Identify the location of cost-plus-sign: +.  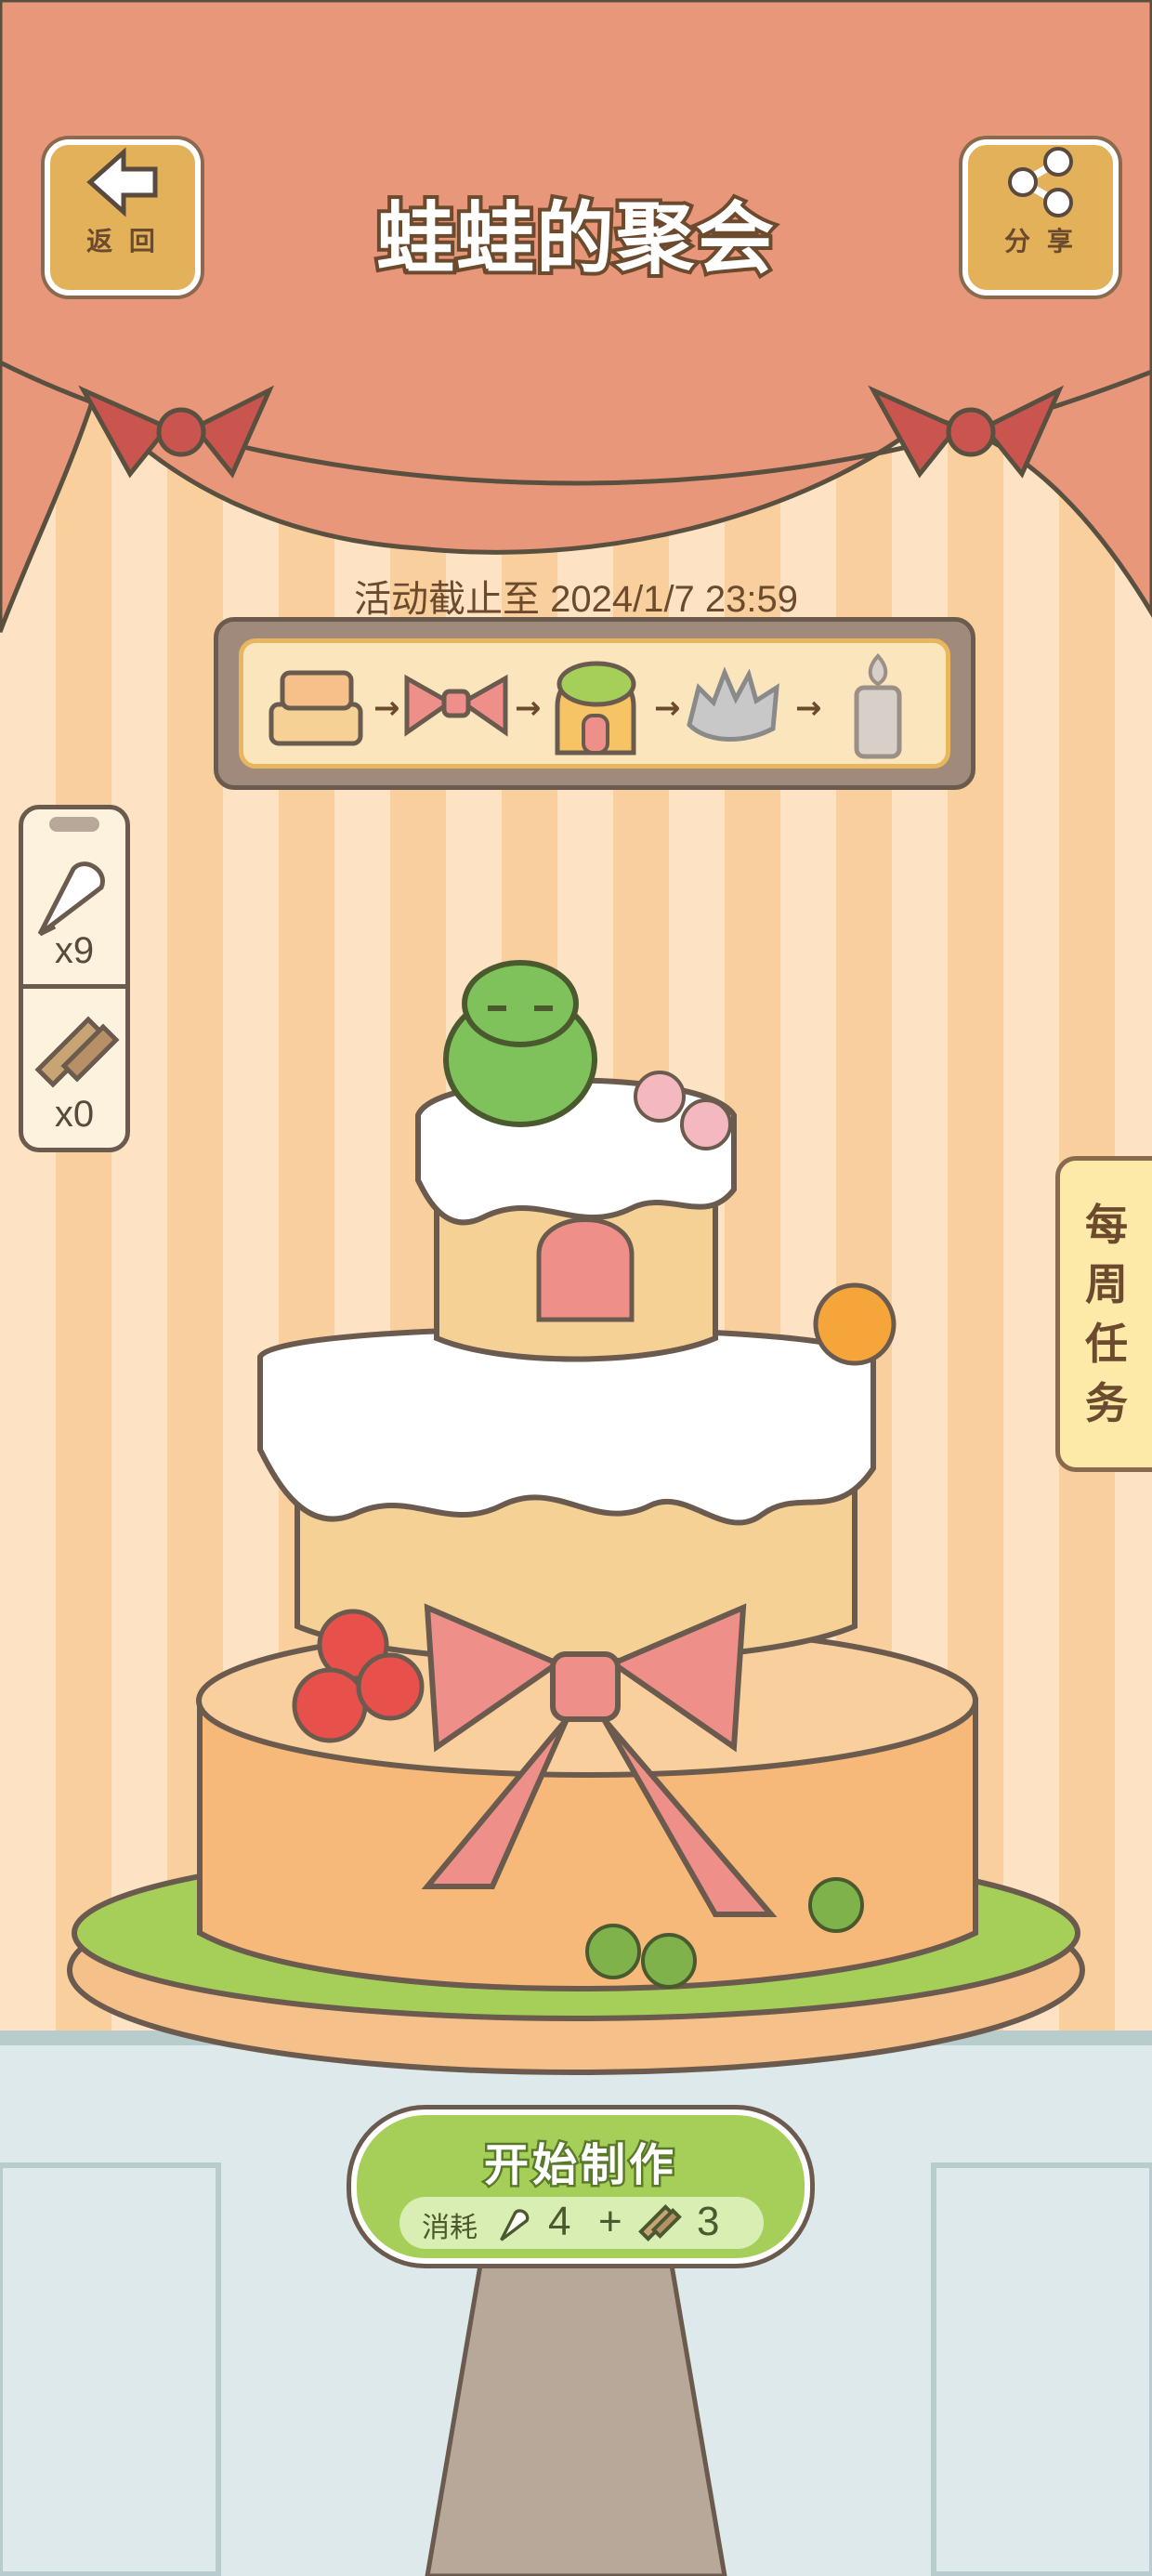
(610, 2221).